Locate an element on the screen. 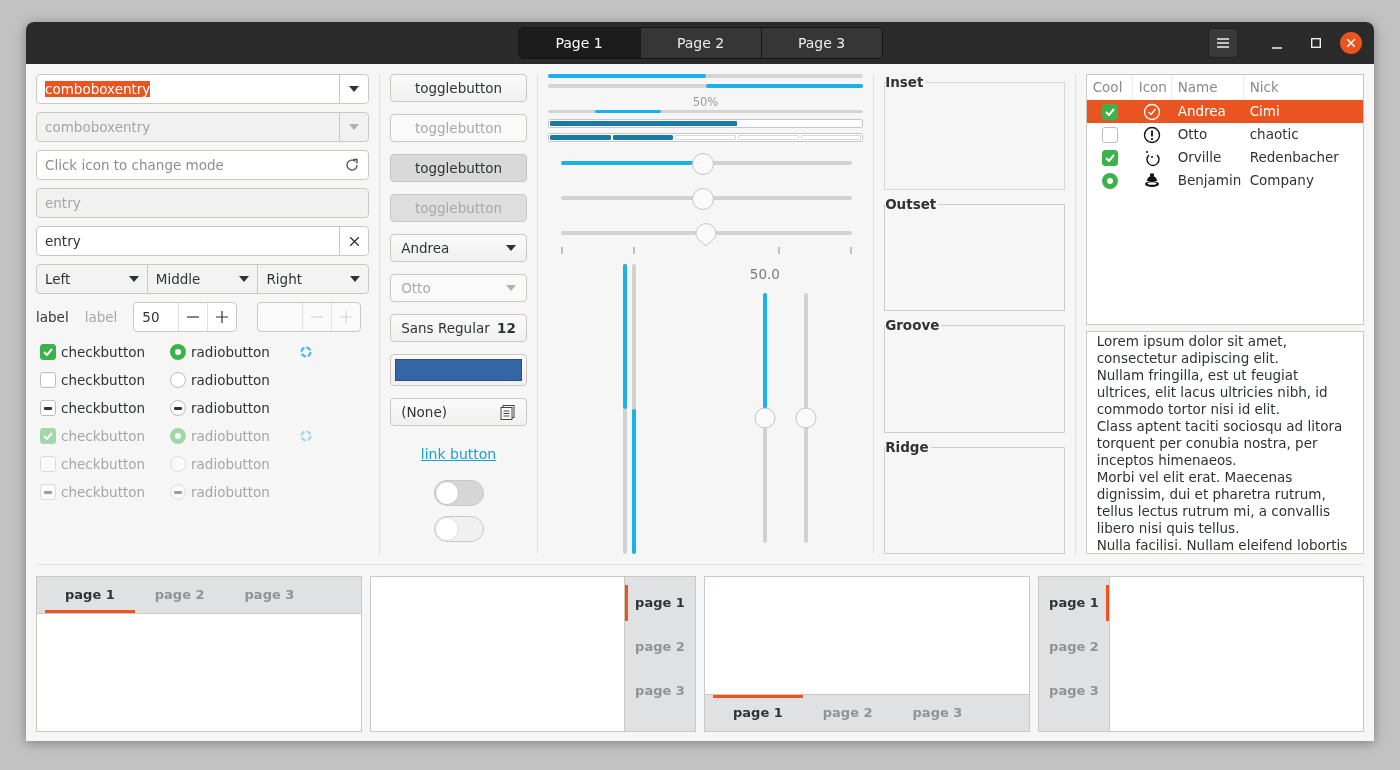 Image resolution: width=1400 pixels, height=770 pixels. text-field: entry is located at coordinates (203, 241).